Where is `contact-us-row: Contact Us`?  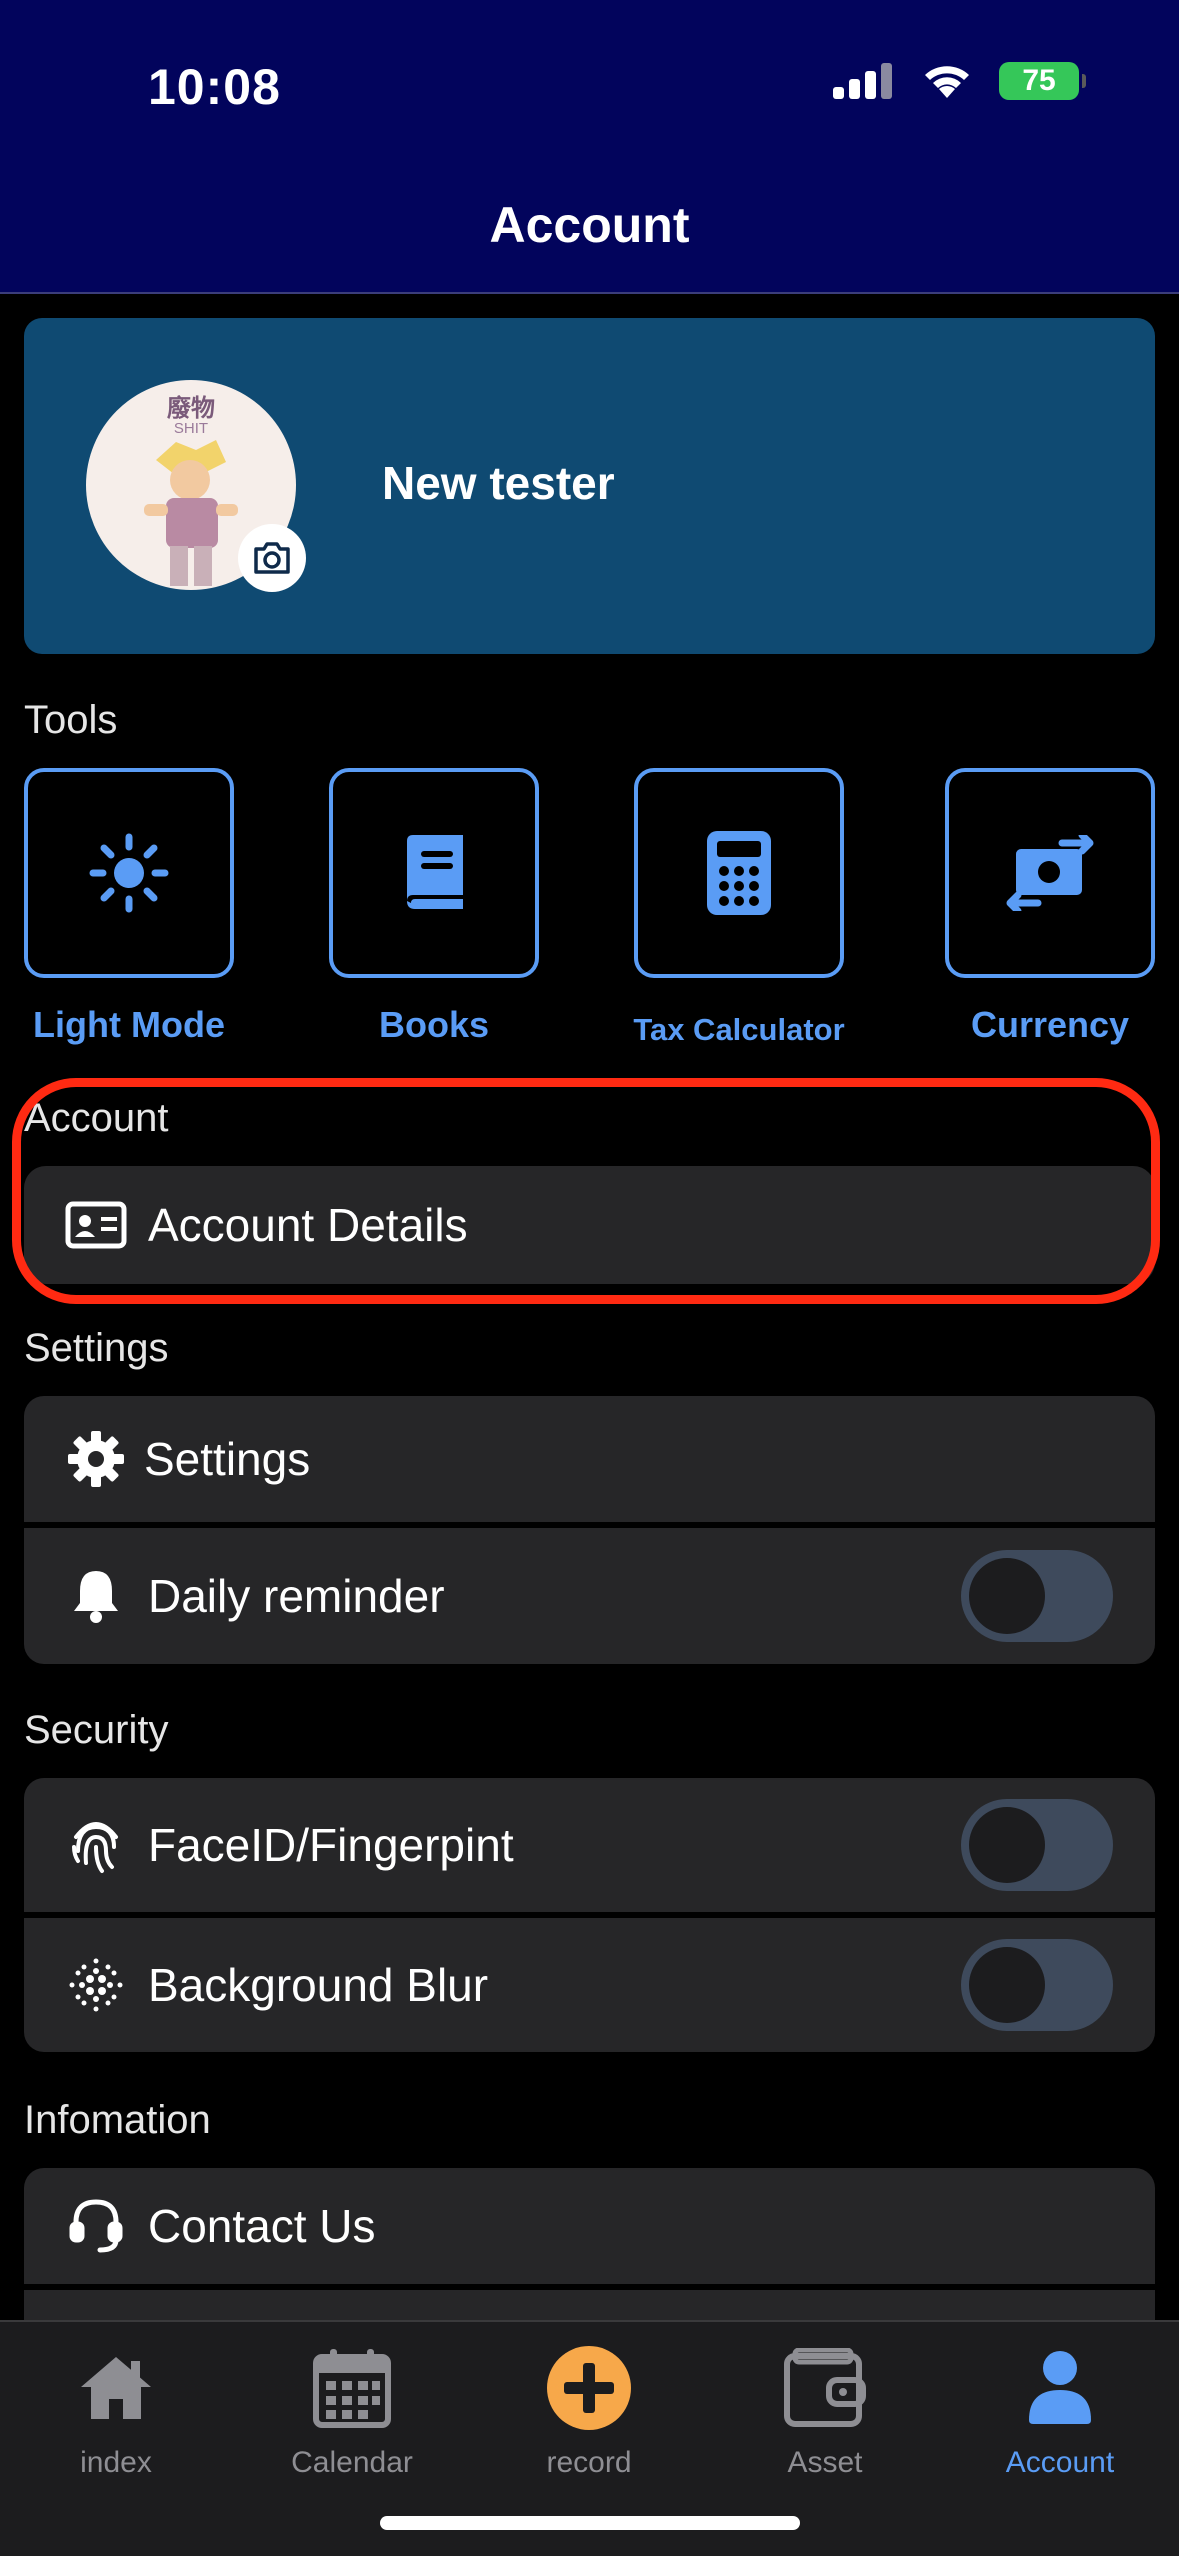
contact-us-row: Contact Us is located at coordinates (589, 2226).